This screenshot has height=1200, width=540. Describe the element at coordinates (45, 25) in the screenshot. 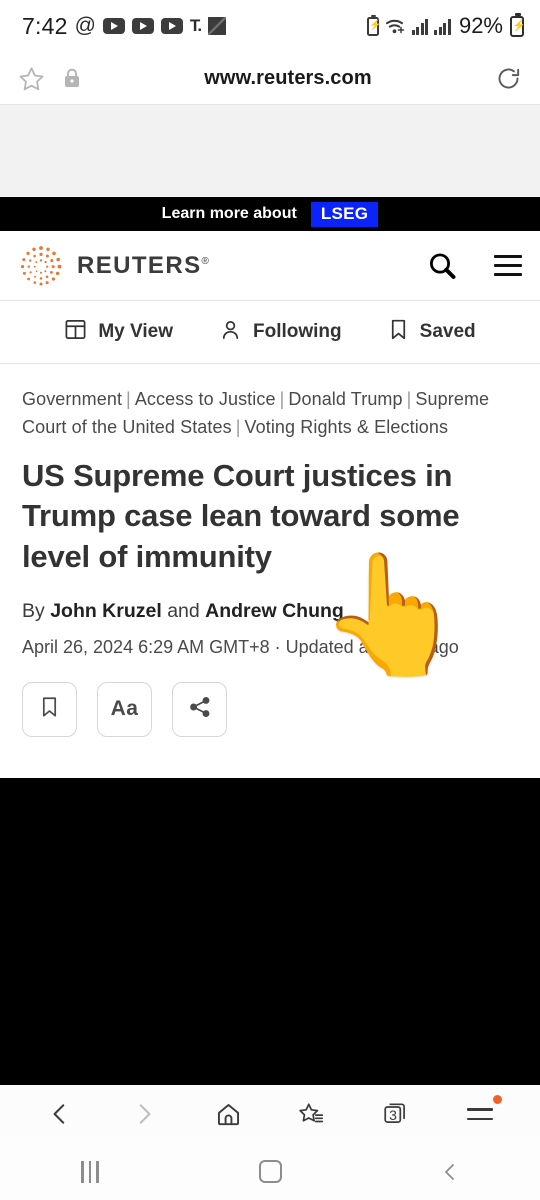

I see `status-bar-clock: 7:42` at that location.